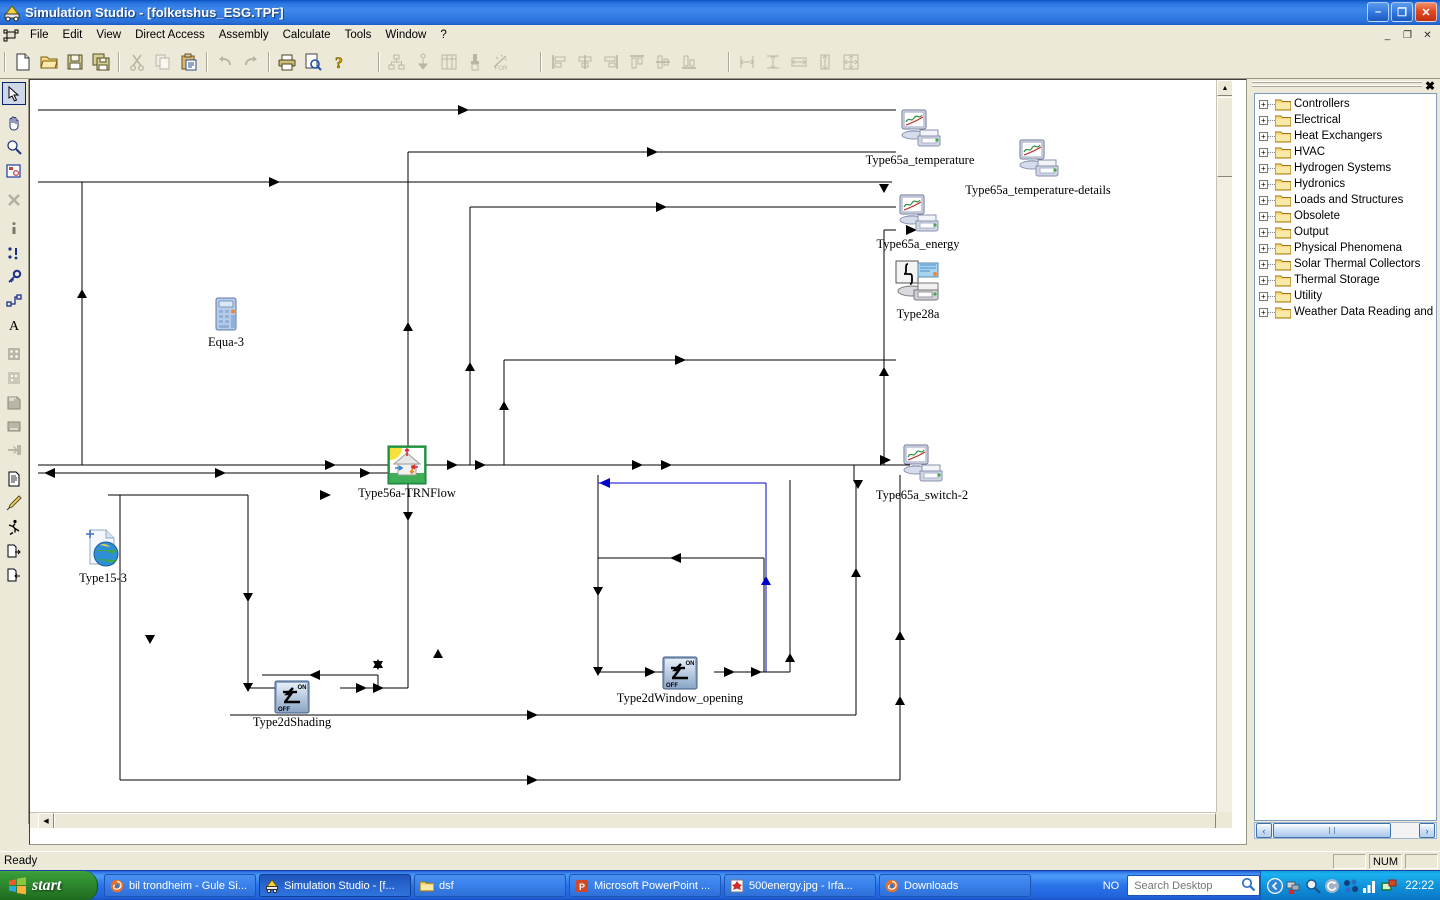 This screenshot has height=900, width=1440. I want to click on search-input, so click(1182, 885).